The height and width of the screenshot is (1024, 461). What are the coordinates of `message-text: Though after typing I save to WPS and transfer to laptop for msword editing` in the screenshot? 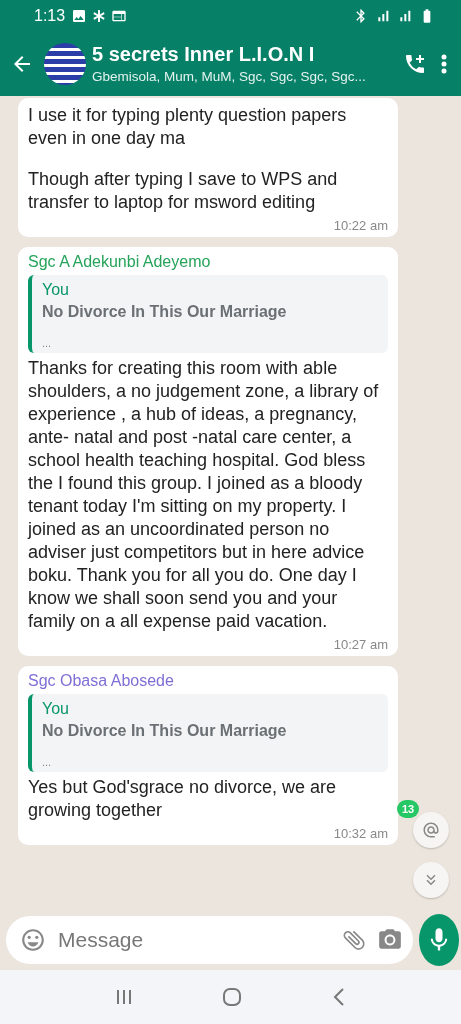 It's located at (183, 191).